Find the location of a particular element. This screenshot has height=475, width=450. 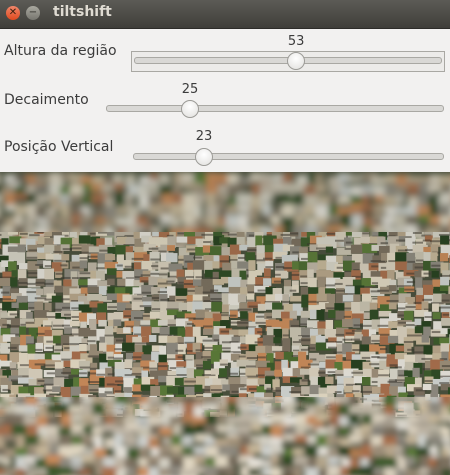

slider-label-altura: Altura da região is located at coordinates (60, 51).